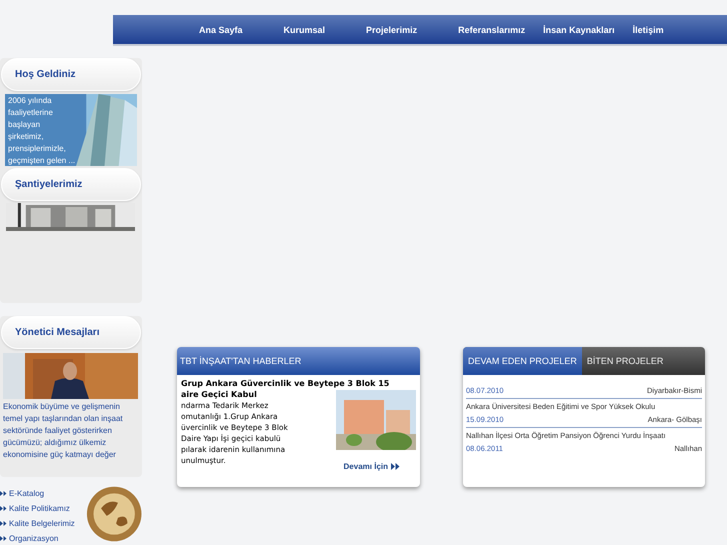  What do you see at coordinates (62, 406) in the screenshot?
I see `manager-message: Ekonomik büyüme ve gelişmenin` at bounding box center [62, 406].